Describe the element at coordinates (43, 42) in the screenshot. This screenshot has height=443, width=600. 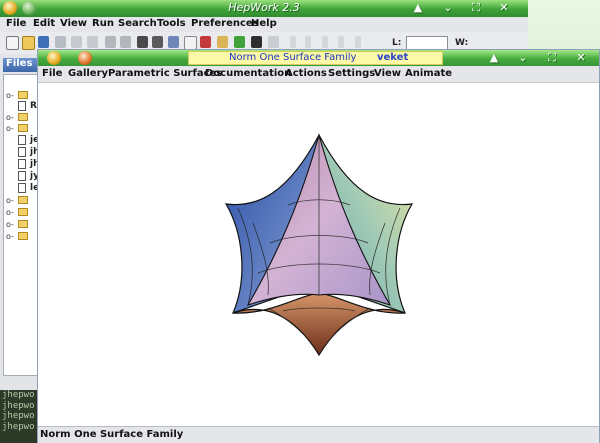
I see `save-icon` at that location.